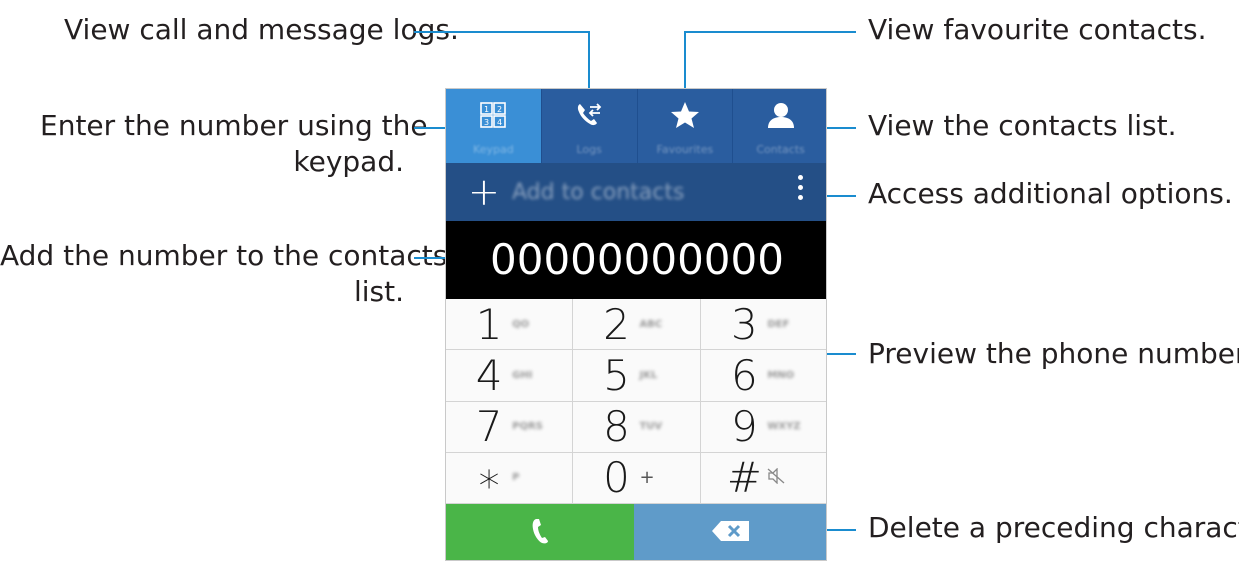 The height and width of the screenshot is (563, 1239). Describe the element at coordinates (502, 32) in the screenshot. I see `leader-line-logs-h` at that location.